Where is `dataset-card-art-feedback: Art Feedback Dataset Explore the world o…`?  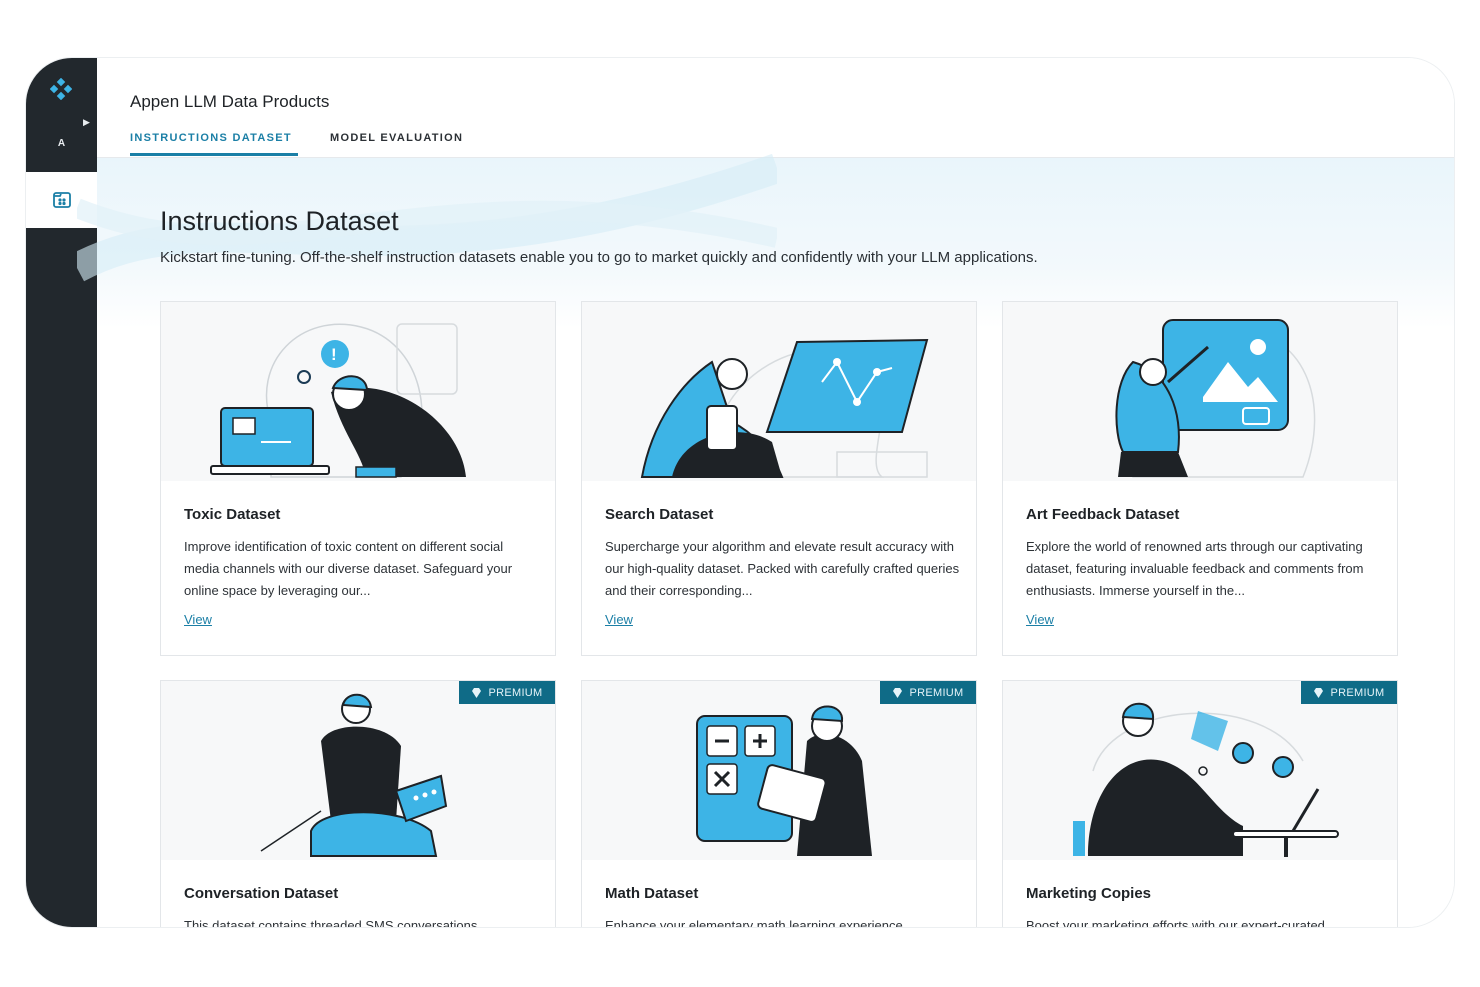
dataset-card-art-feedback: Art Feedback Dataset Explore the world o… is located at coordinates (1200, 478).